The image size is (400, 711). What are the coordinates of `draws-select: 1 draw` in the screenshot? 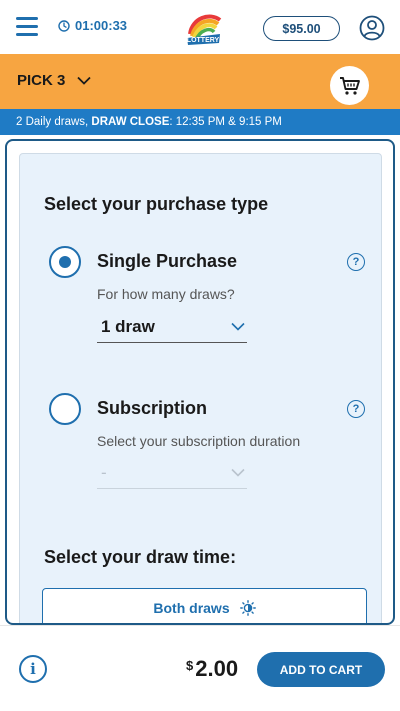 It's located at (172, 327).